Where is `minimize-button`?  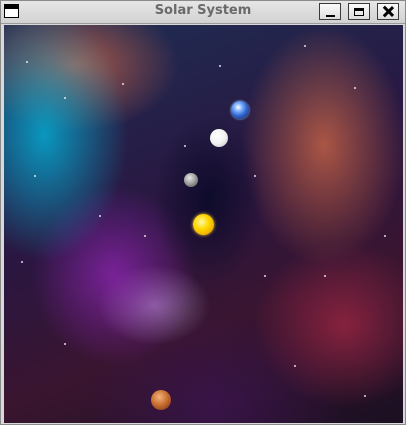
minimize-button is located at coordinates (330, 11).